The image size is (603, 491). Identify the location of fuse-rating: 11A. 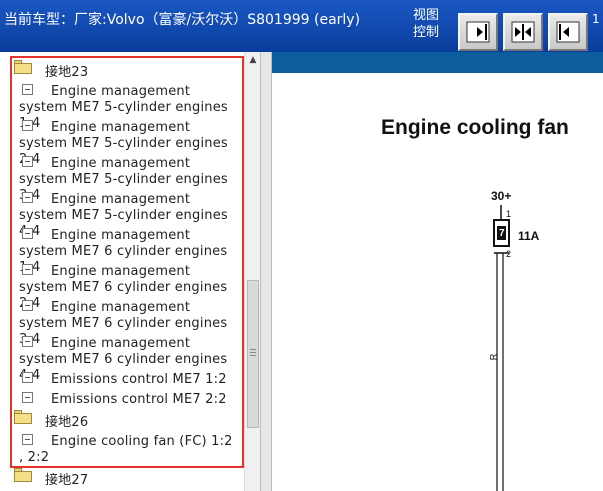
(529, 236).